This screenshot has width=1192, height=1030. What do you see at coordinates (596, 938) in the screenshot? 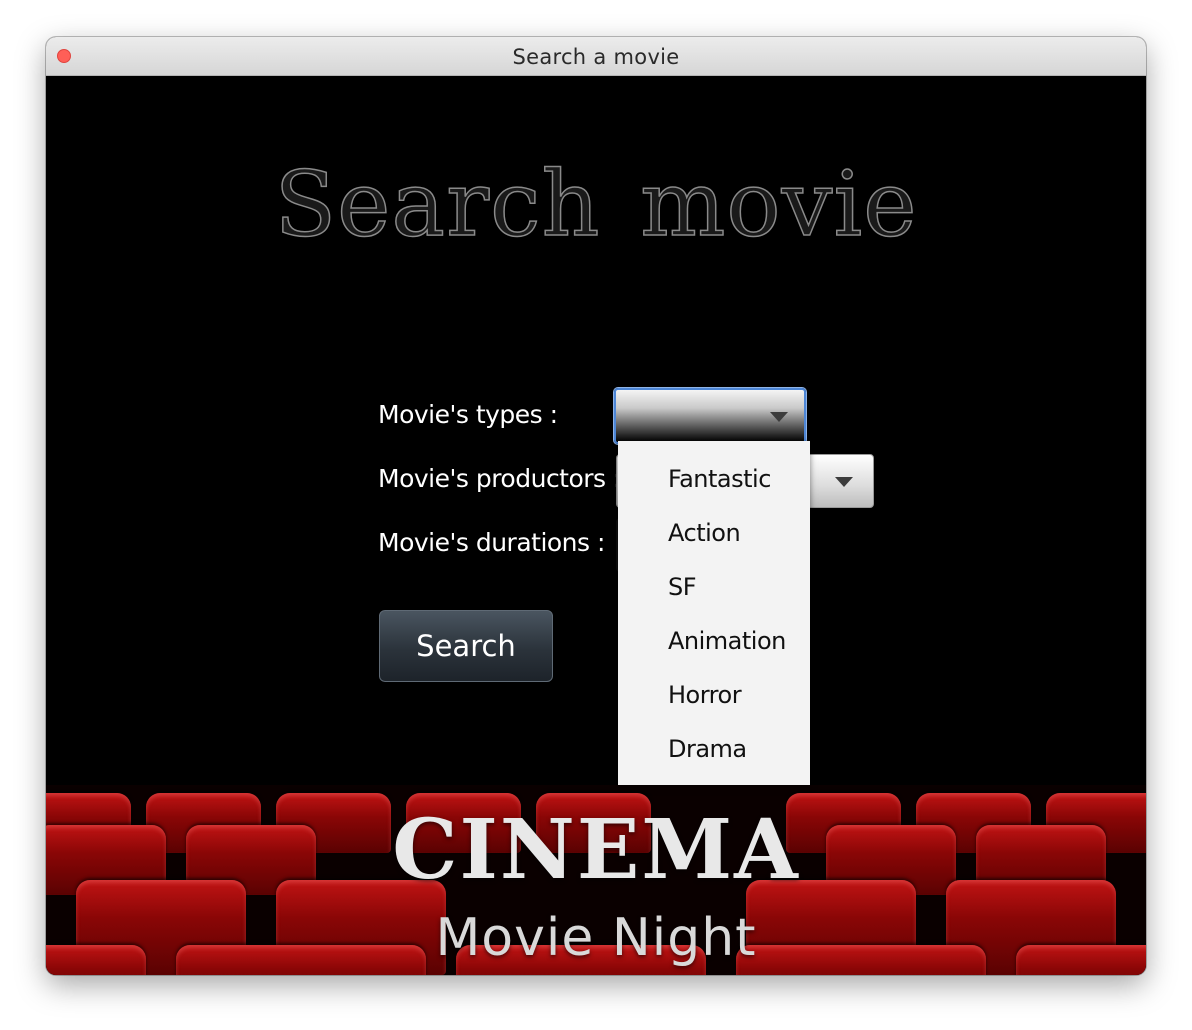
I see `movie-night-text: Movie Night` at bounding box center [596, 938].